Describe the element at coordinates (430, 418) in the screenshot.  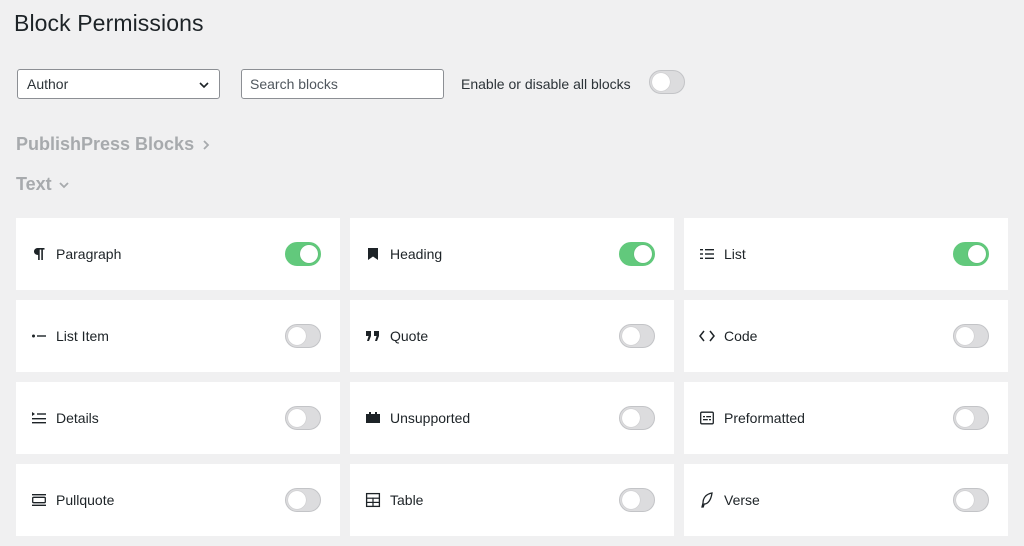
I see `block-label: Unsupported` at that location.